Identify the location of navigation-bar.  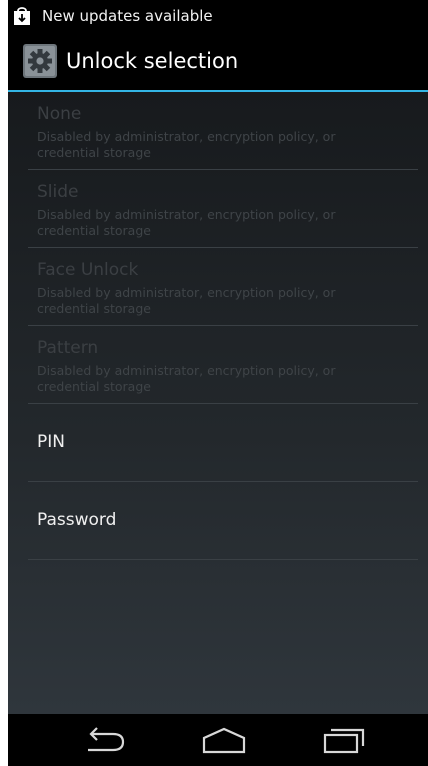
(218, 740).